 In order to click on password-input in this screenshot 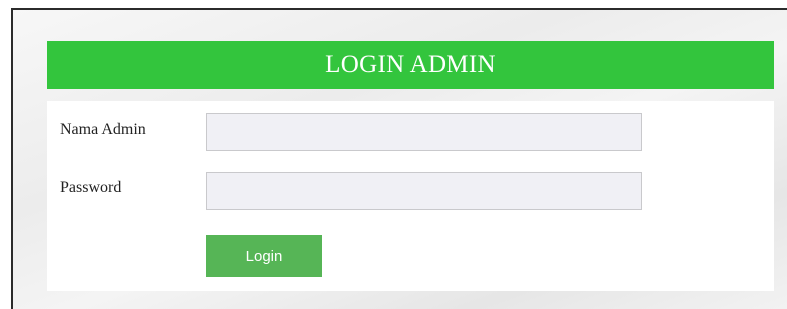, I will do `click(424, 191)`.